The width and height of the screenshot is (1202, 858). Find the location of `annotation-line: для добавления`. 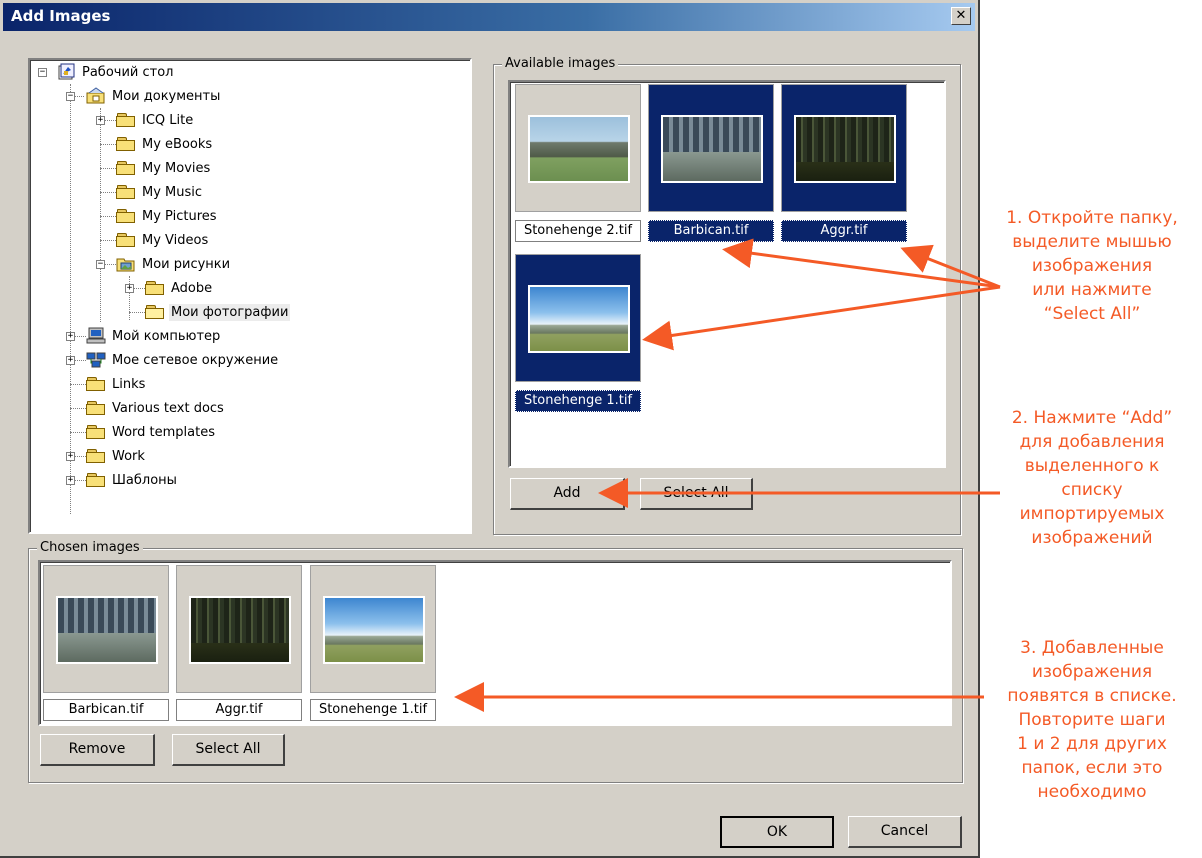

annotation-line: для добавления is located at coordinates (1092, 442).